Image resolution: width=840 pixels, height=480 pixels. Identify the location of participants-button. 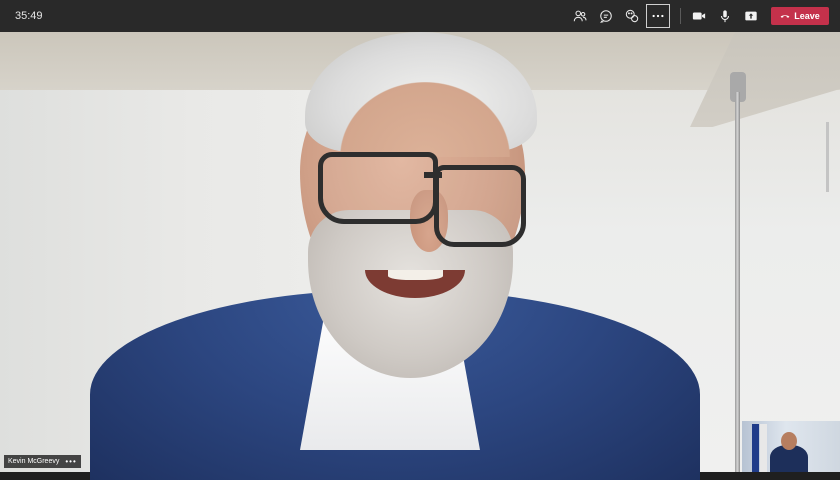
(580, 16).